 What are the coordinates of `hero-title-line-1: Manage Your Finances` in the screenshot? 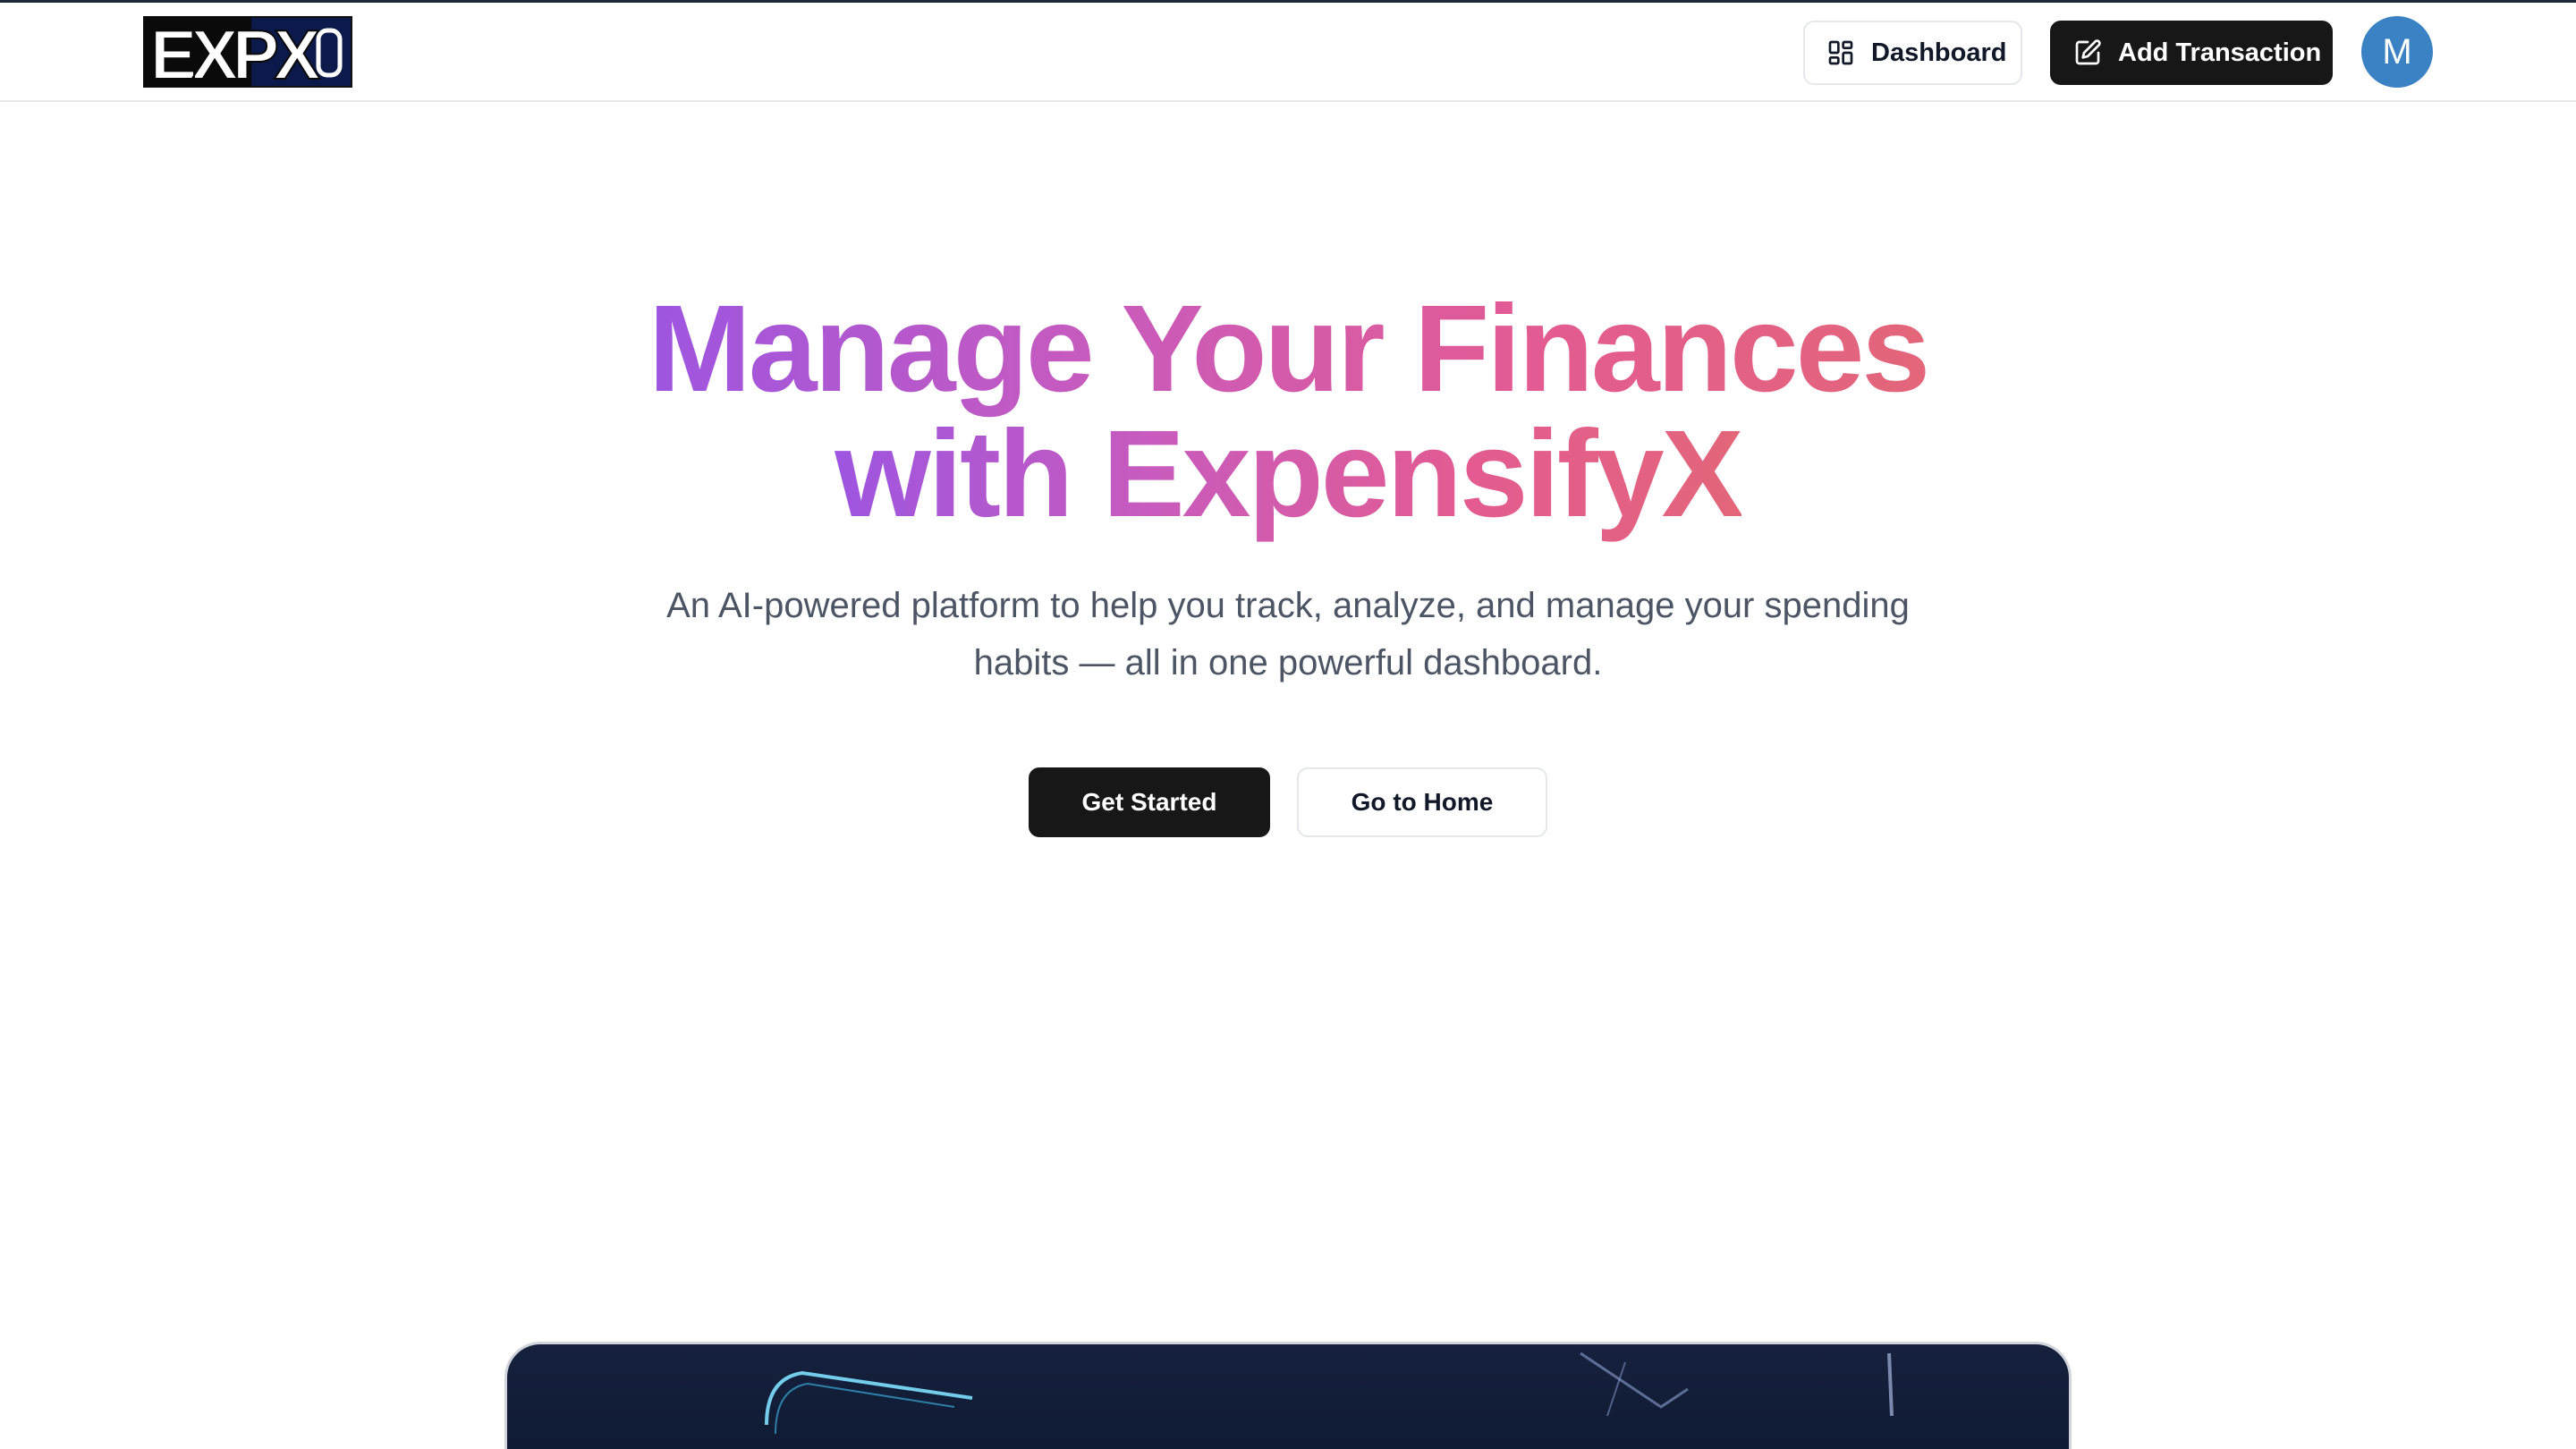 It's located at (1289, 349).